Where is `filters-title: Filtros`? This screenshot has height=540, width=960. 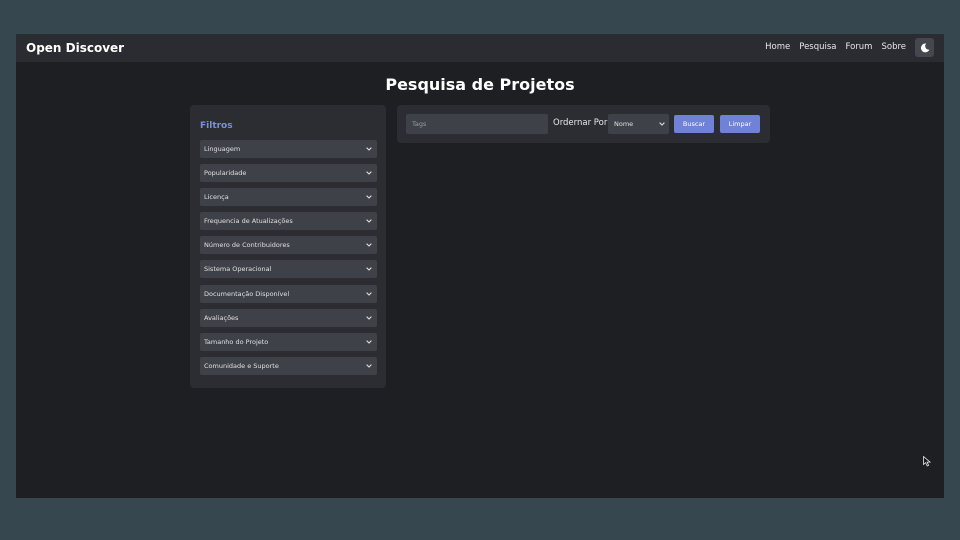 filters-title: Filtros is located at coordinates (216, 126).